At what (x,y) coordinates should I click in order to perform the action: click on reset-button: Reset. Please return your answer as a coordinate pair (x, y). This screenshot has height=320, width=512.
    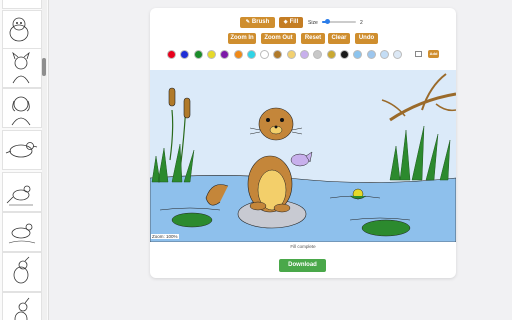
    Looking at the image, I should click on (313, 38).